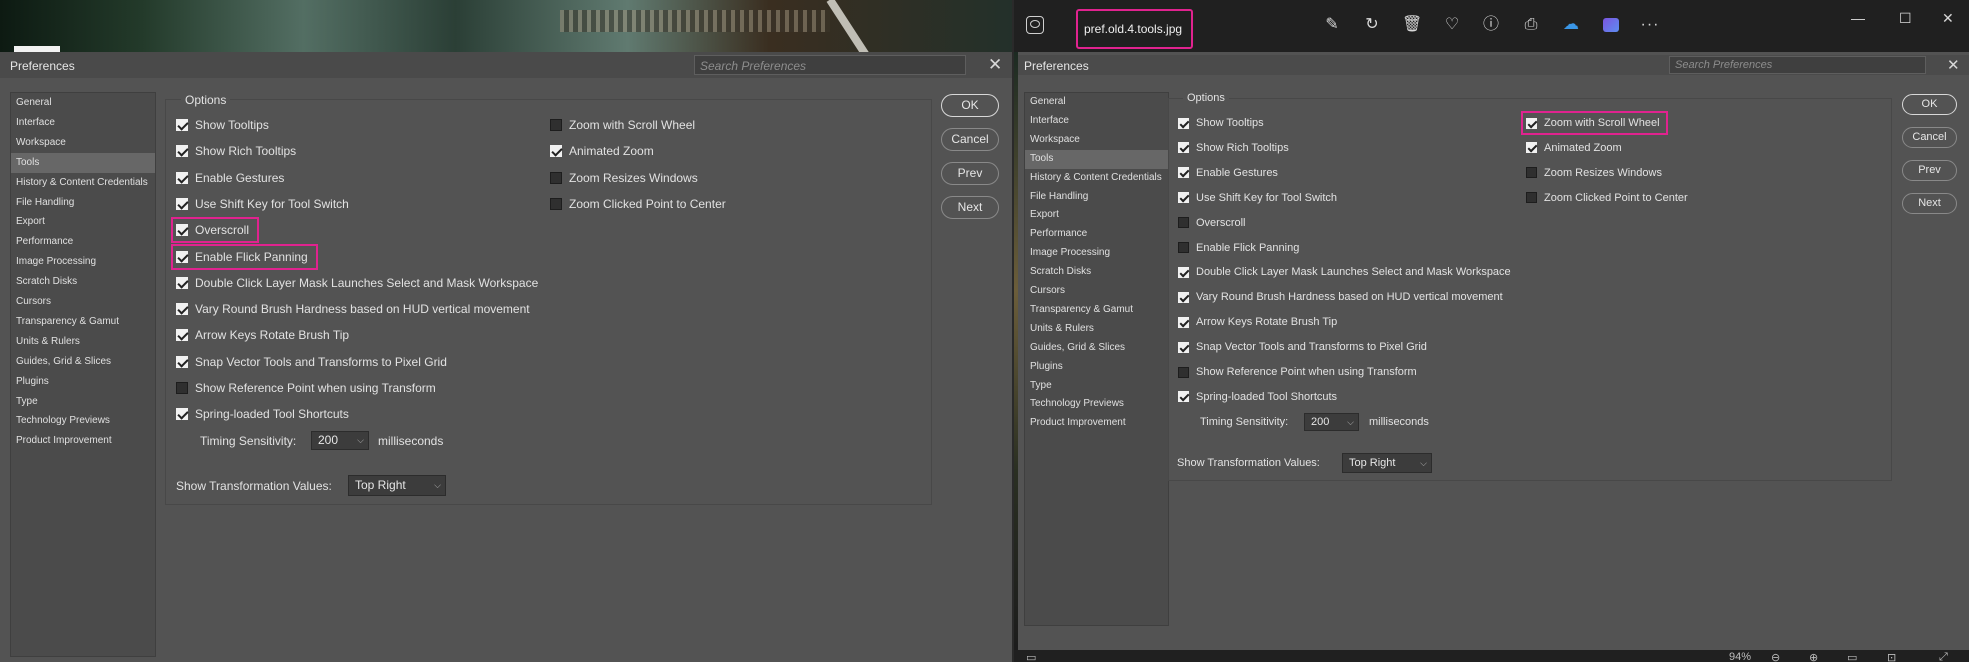 This screenshot has height=662, width=1969. Describe the element at coordinates (215, 230) in the screenshot. I see `option-checkbox: Overscroll` at that location.